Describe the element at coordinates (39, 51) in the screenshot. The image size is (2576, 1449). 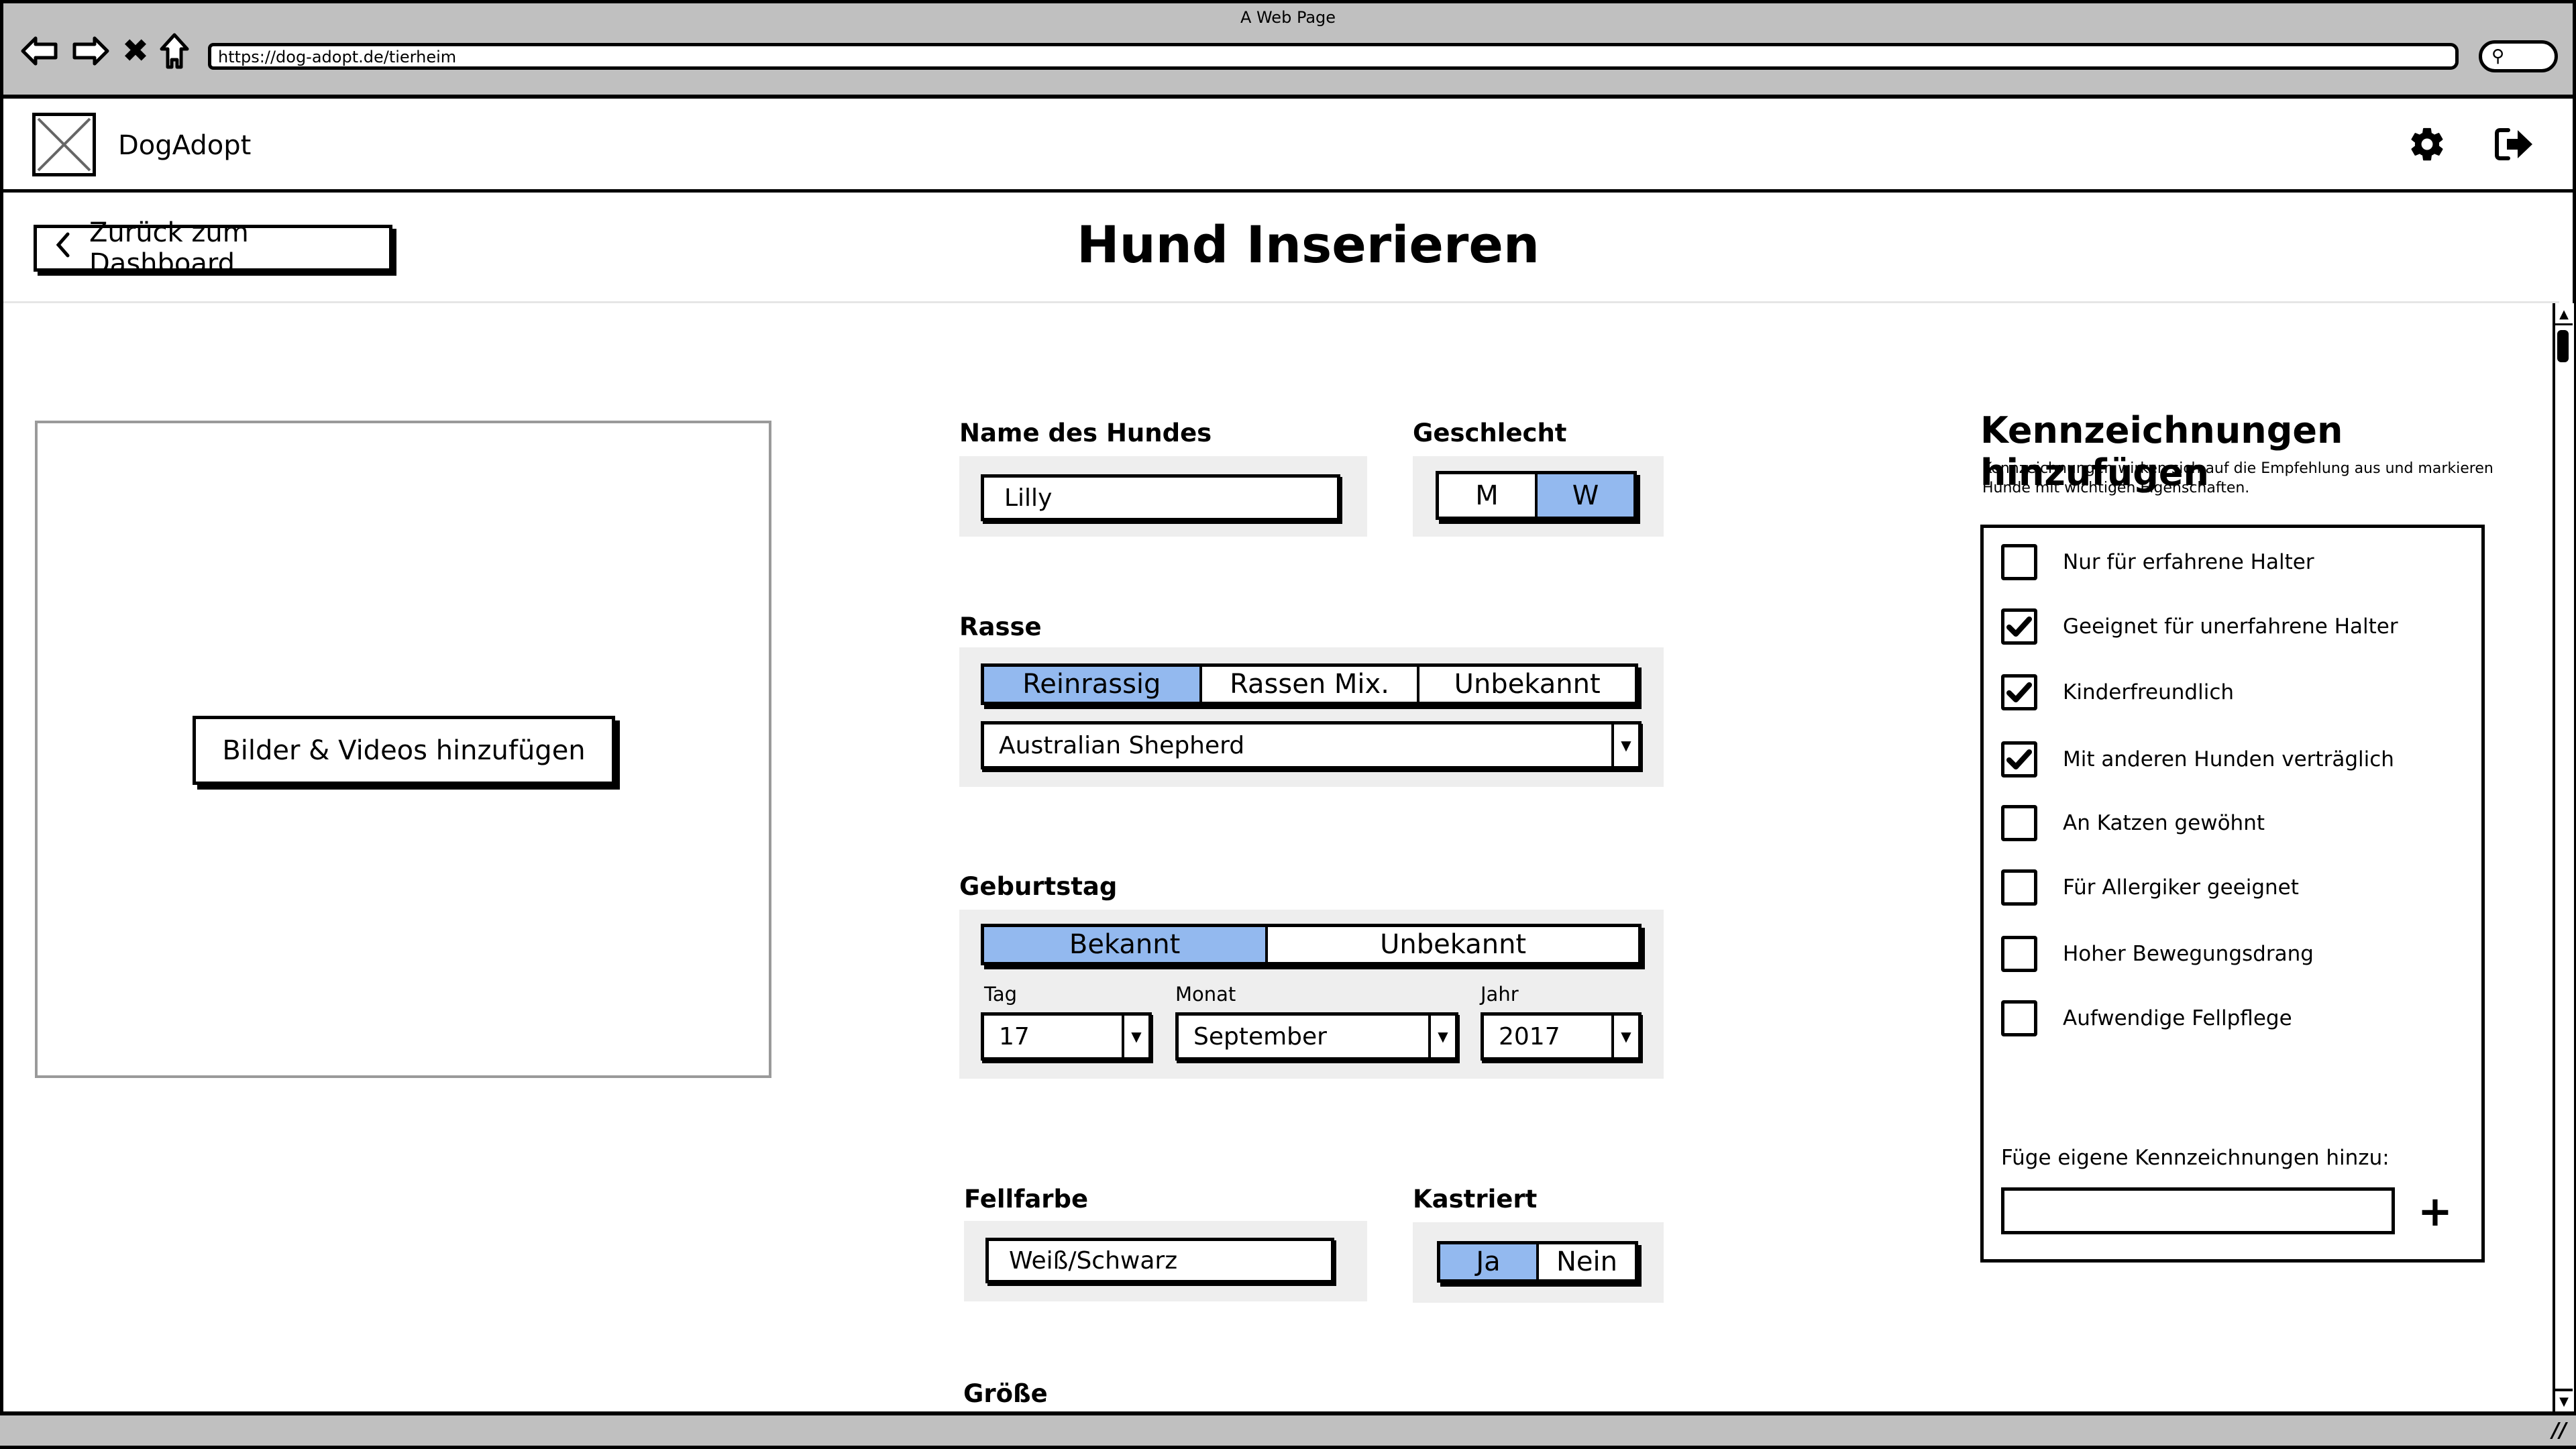
I see `back-arrow-icon` at that location.